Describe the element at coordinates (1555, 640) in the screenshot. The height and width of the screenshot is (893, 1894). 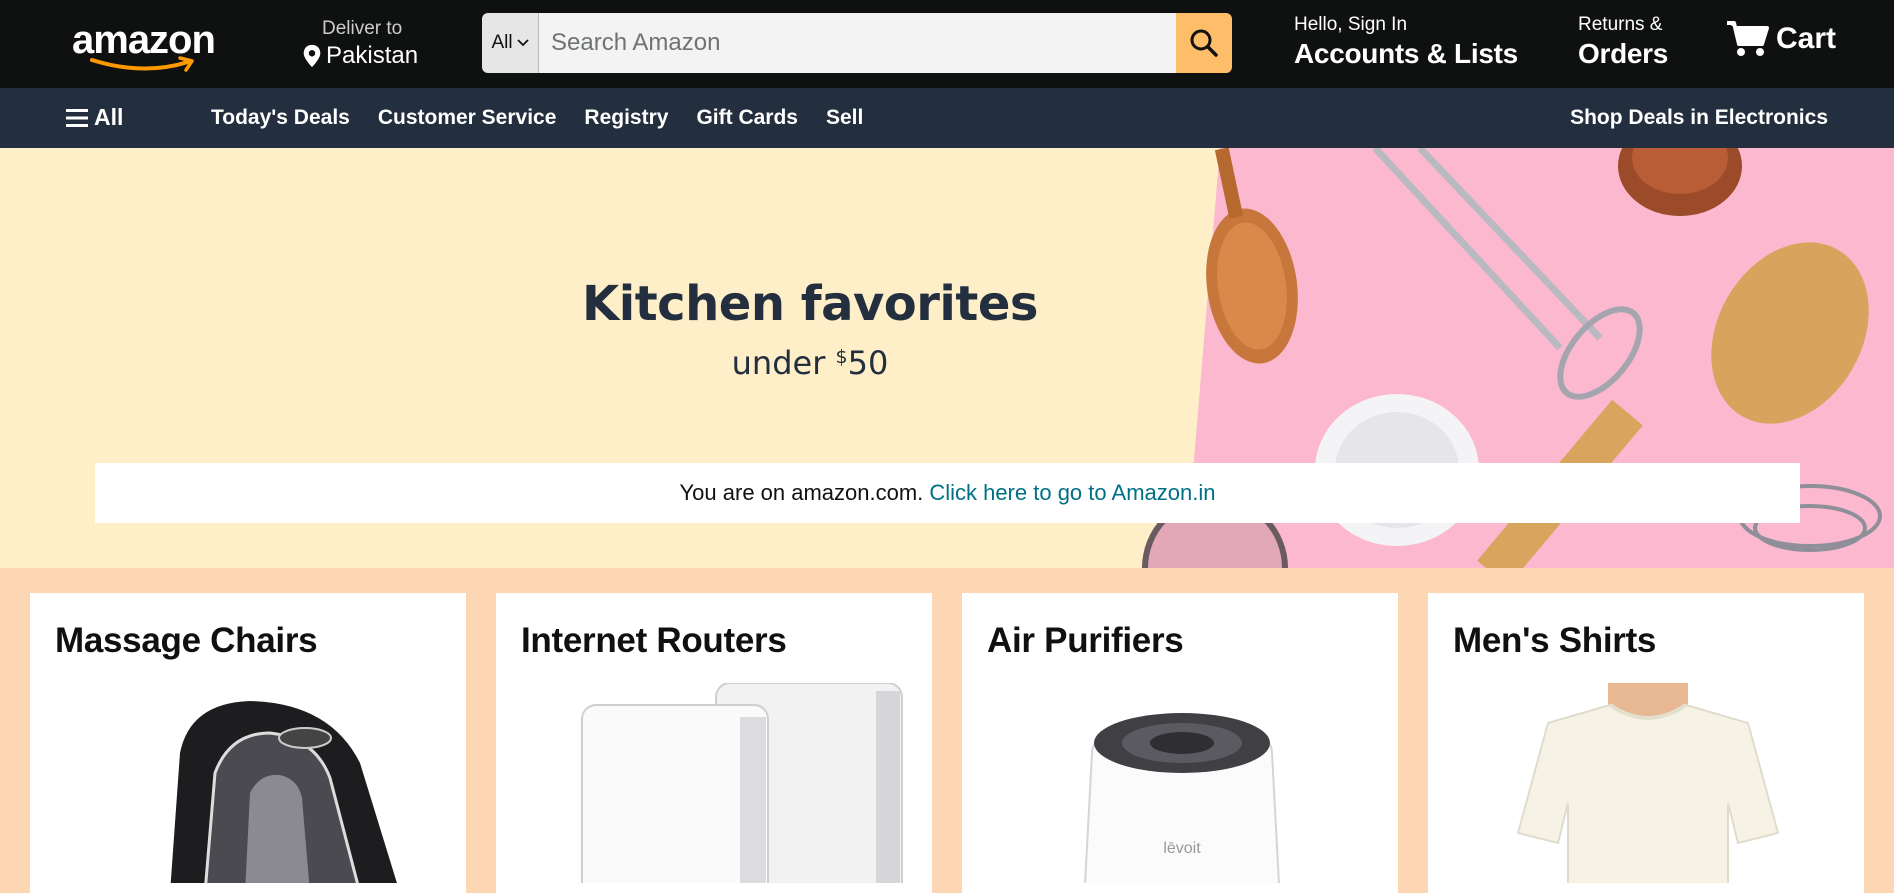
I see `card-title: Men's Shirts` at that location.